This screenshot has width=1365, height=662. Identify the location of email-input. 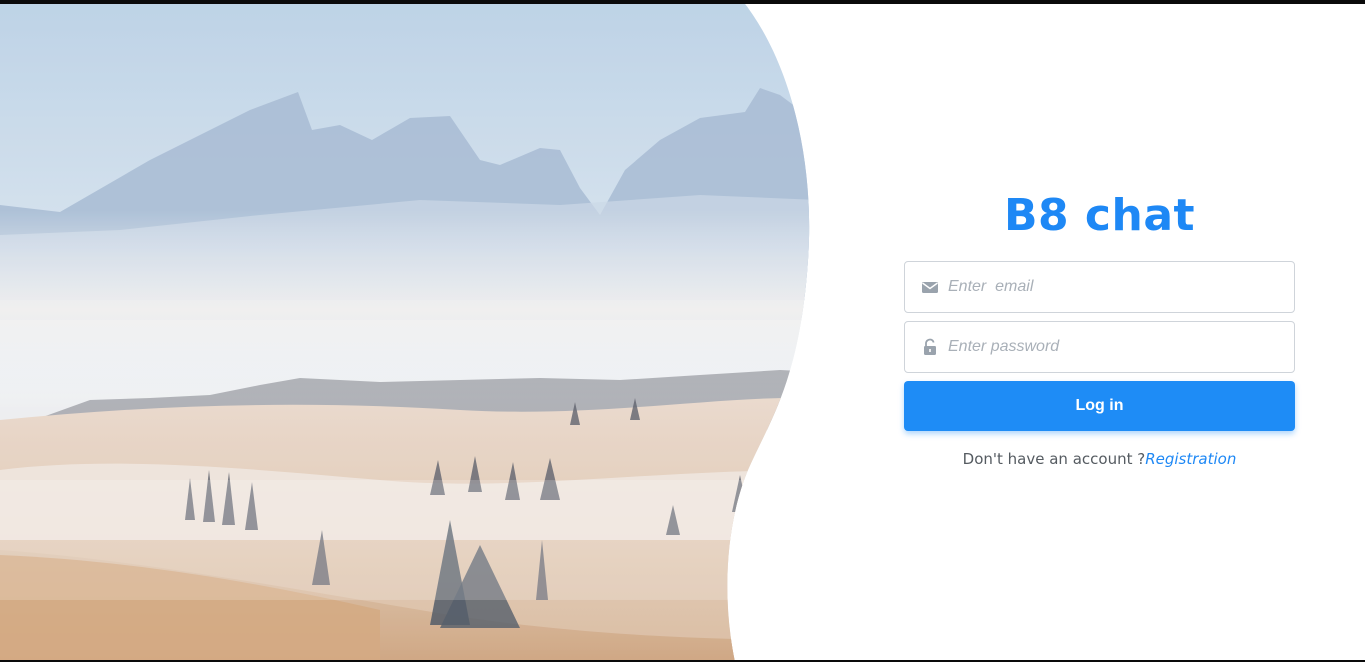
(1113, 287).